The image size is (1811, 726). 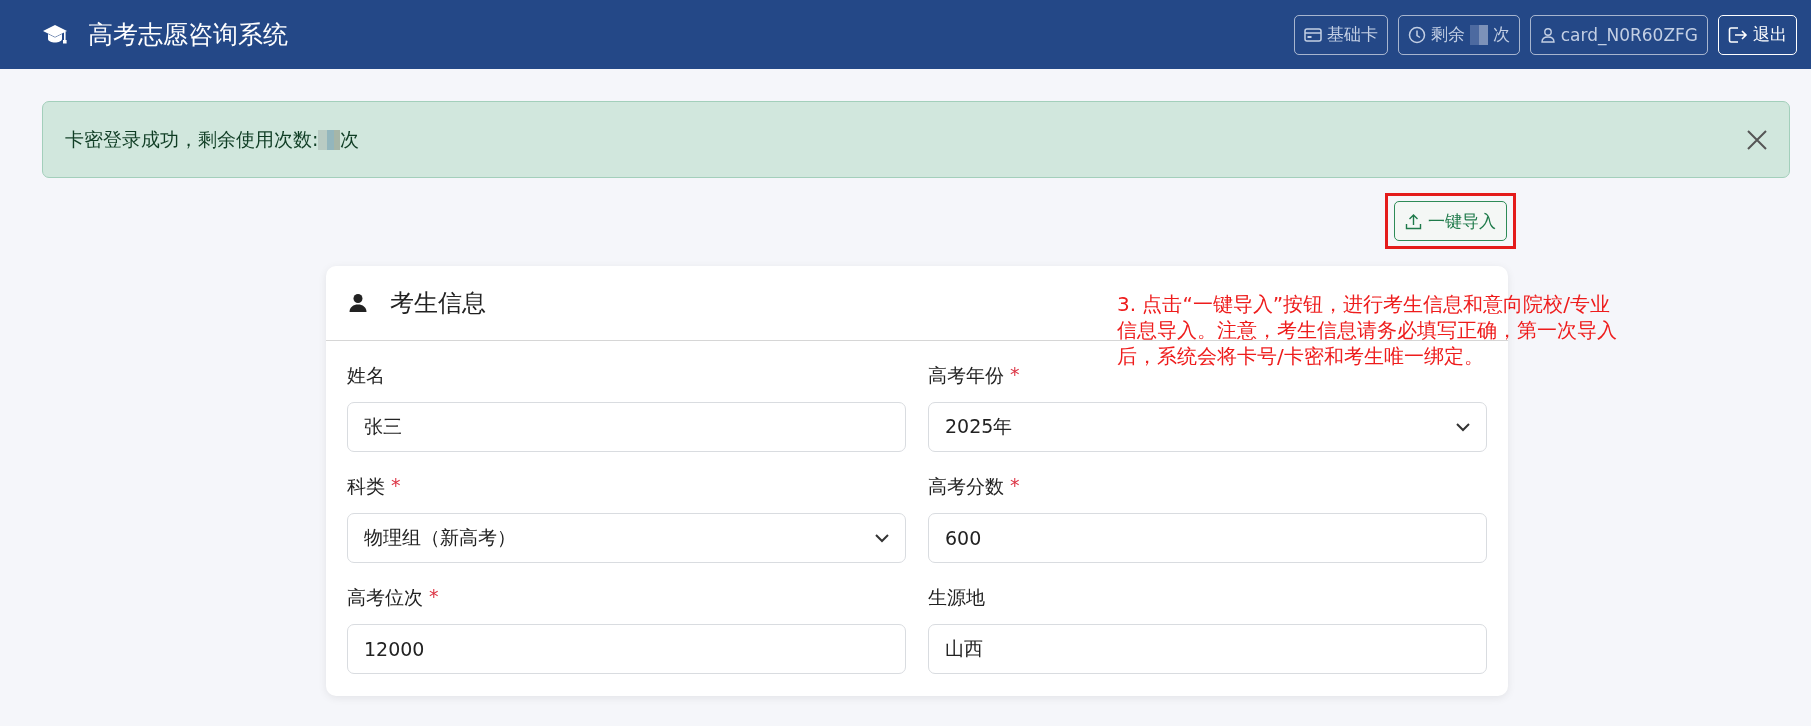 I want to click on field-label: 姓名, so click(x=366, y=375).